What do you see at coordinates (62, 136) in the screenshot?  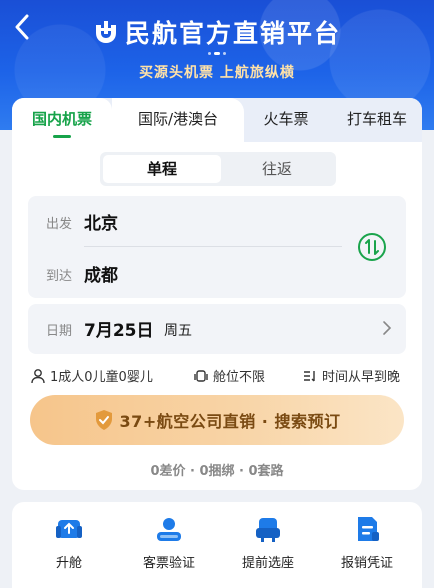 I see `active-tab-indicator` at bounding box center [62, 136].